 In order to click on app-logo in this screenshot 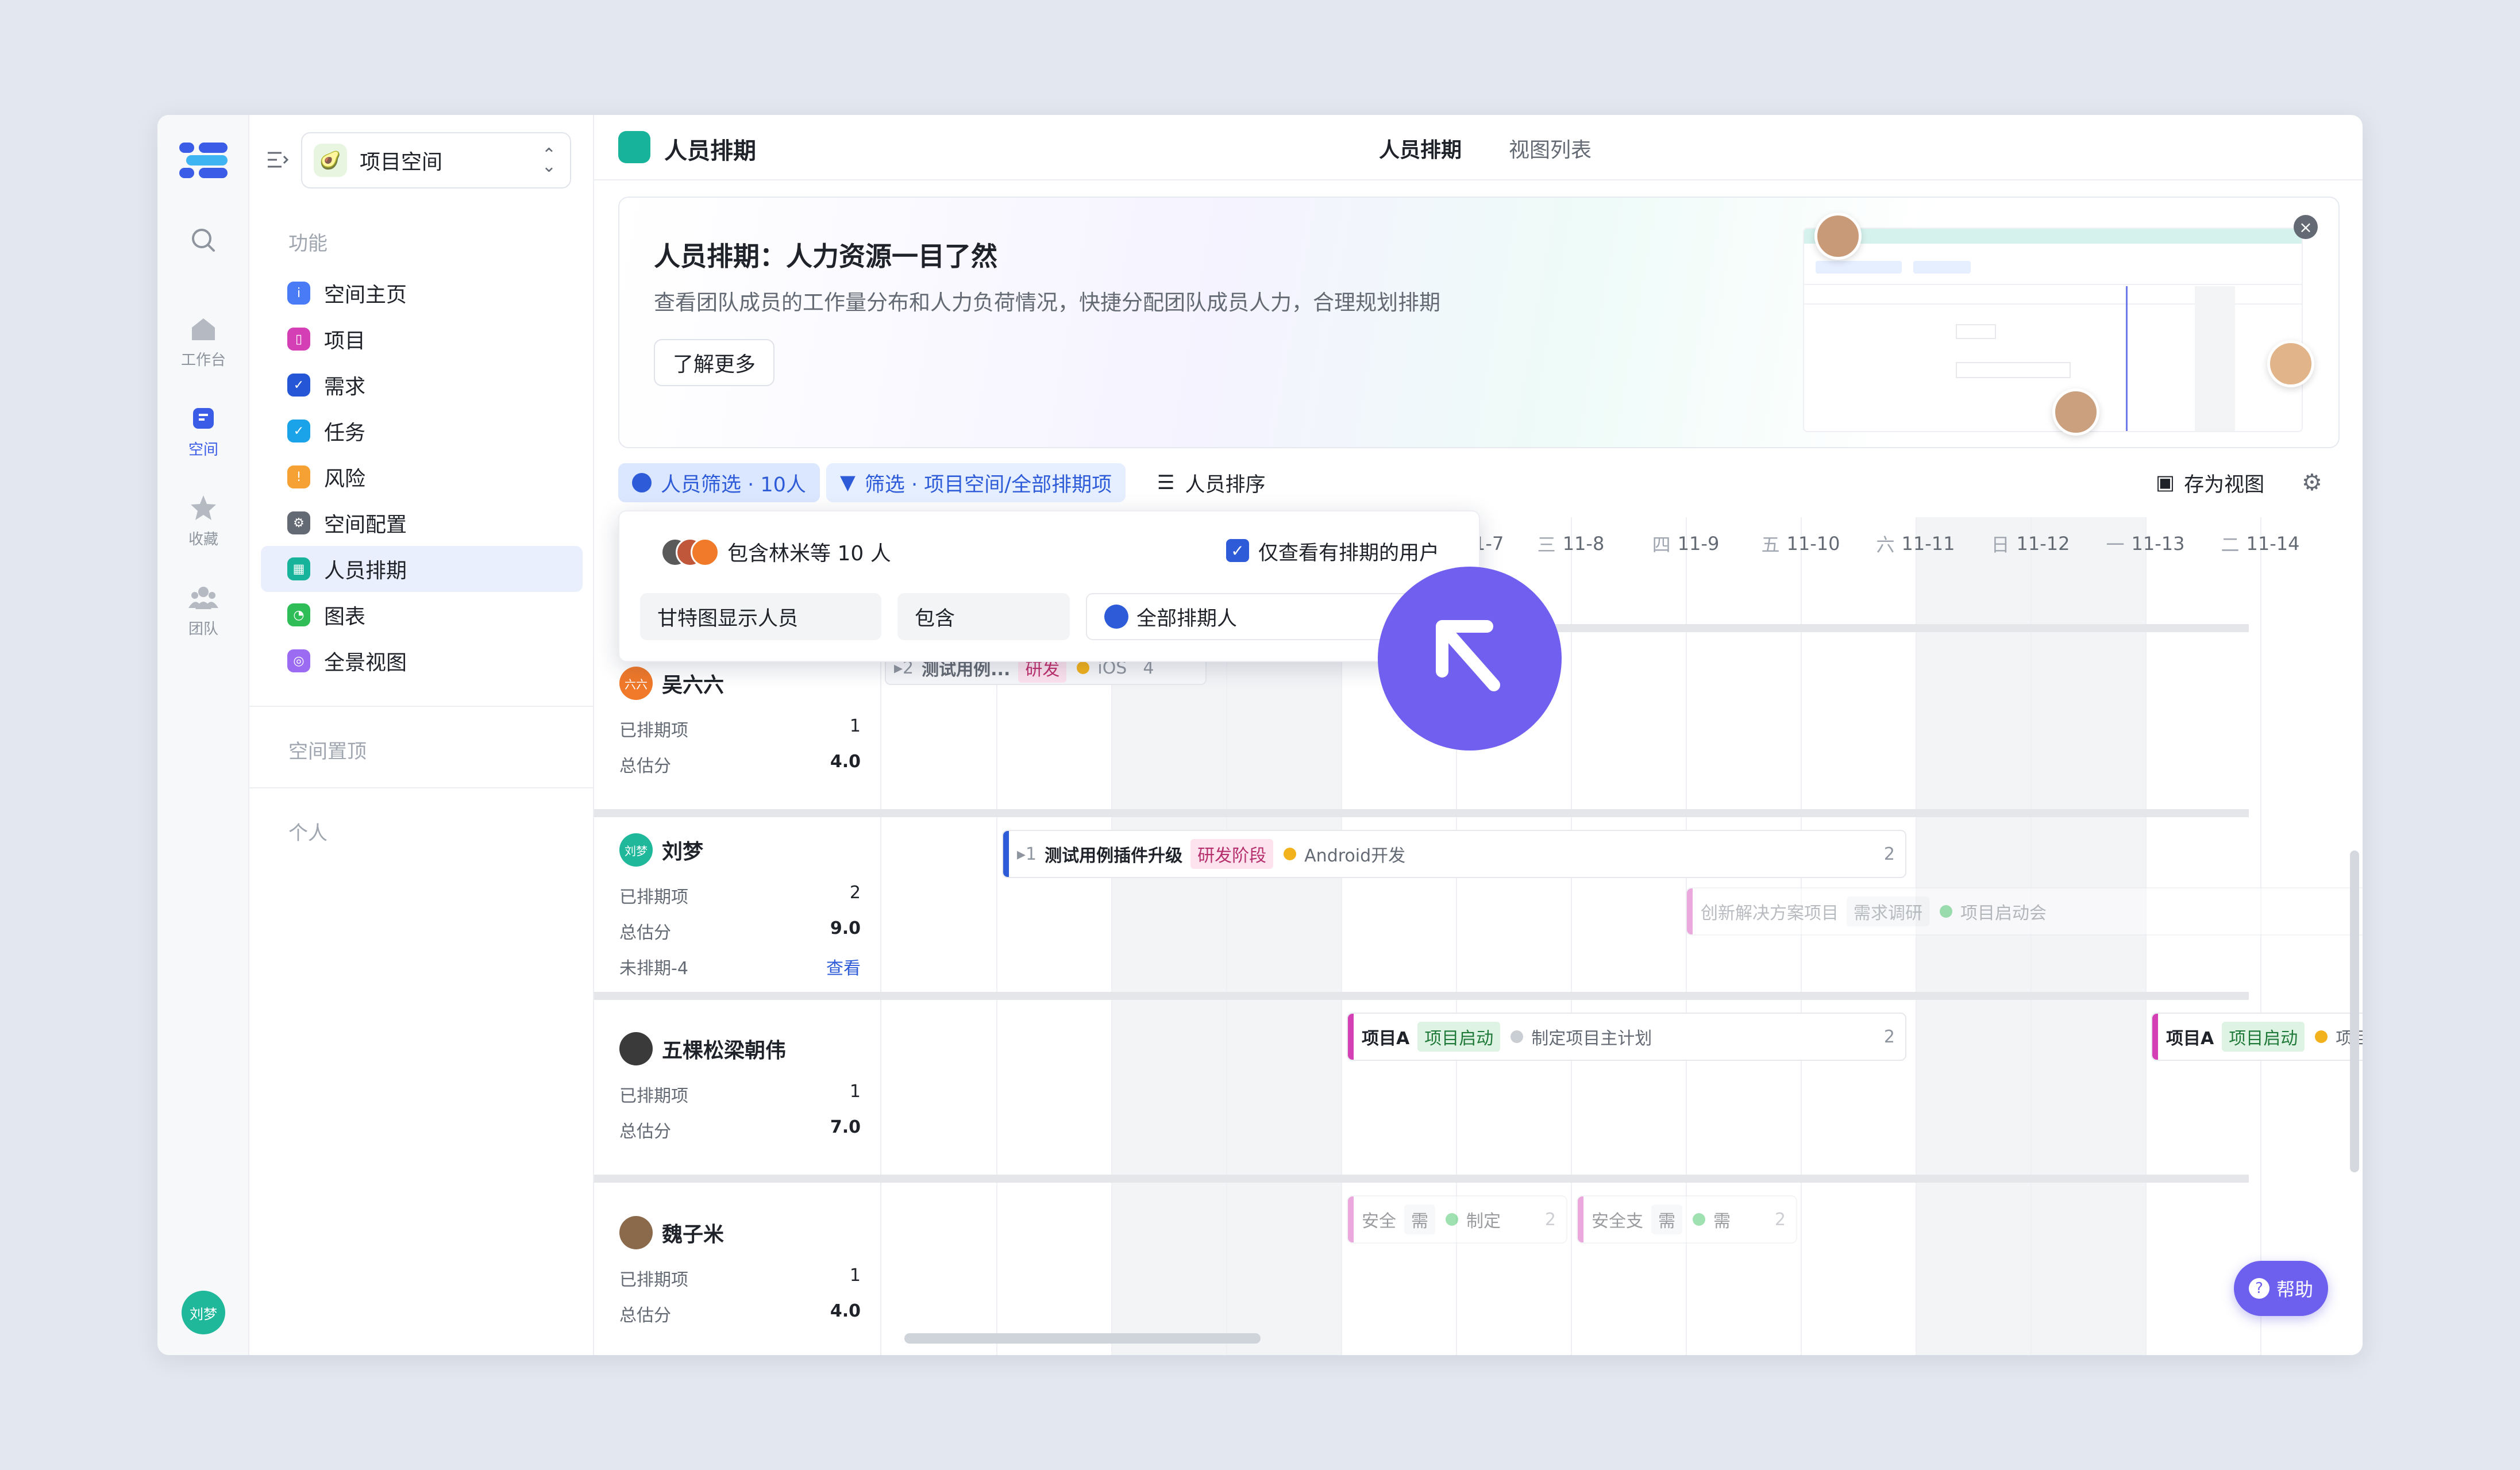, I will do `click(204, 160)`.